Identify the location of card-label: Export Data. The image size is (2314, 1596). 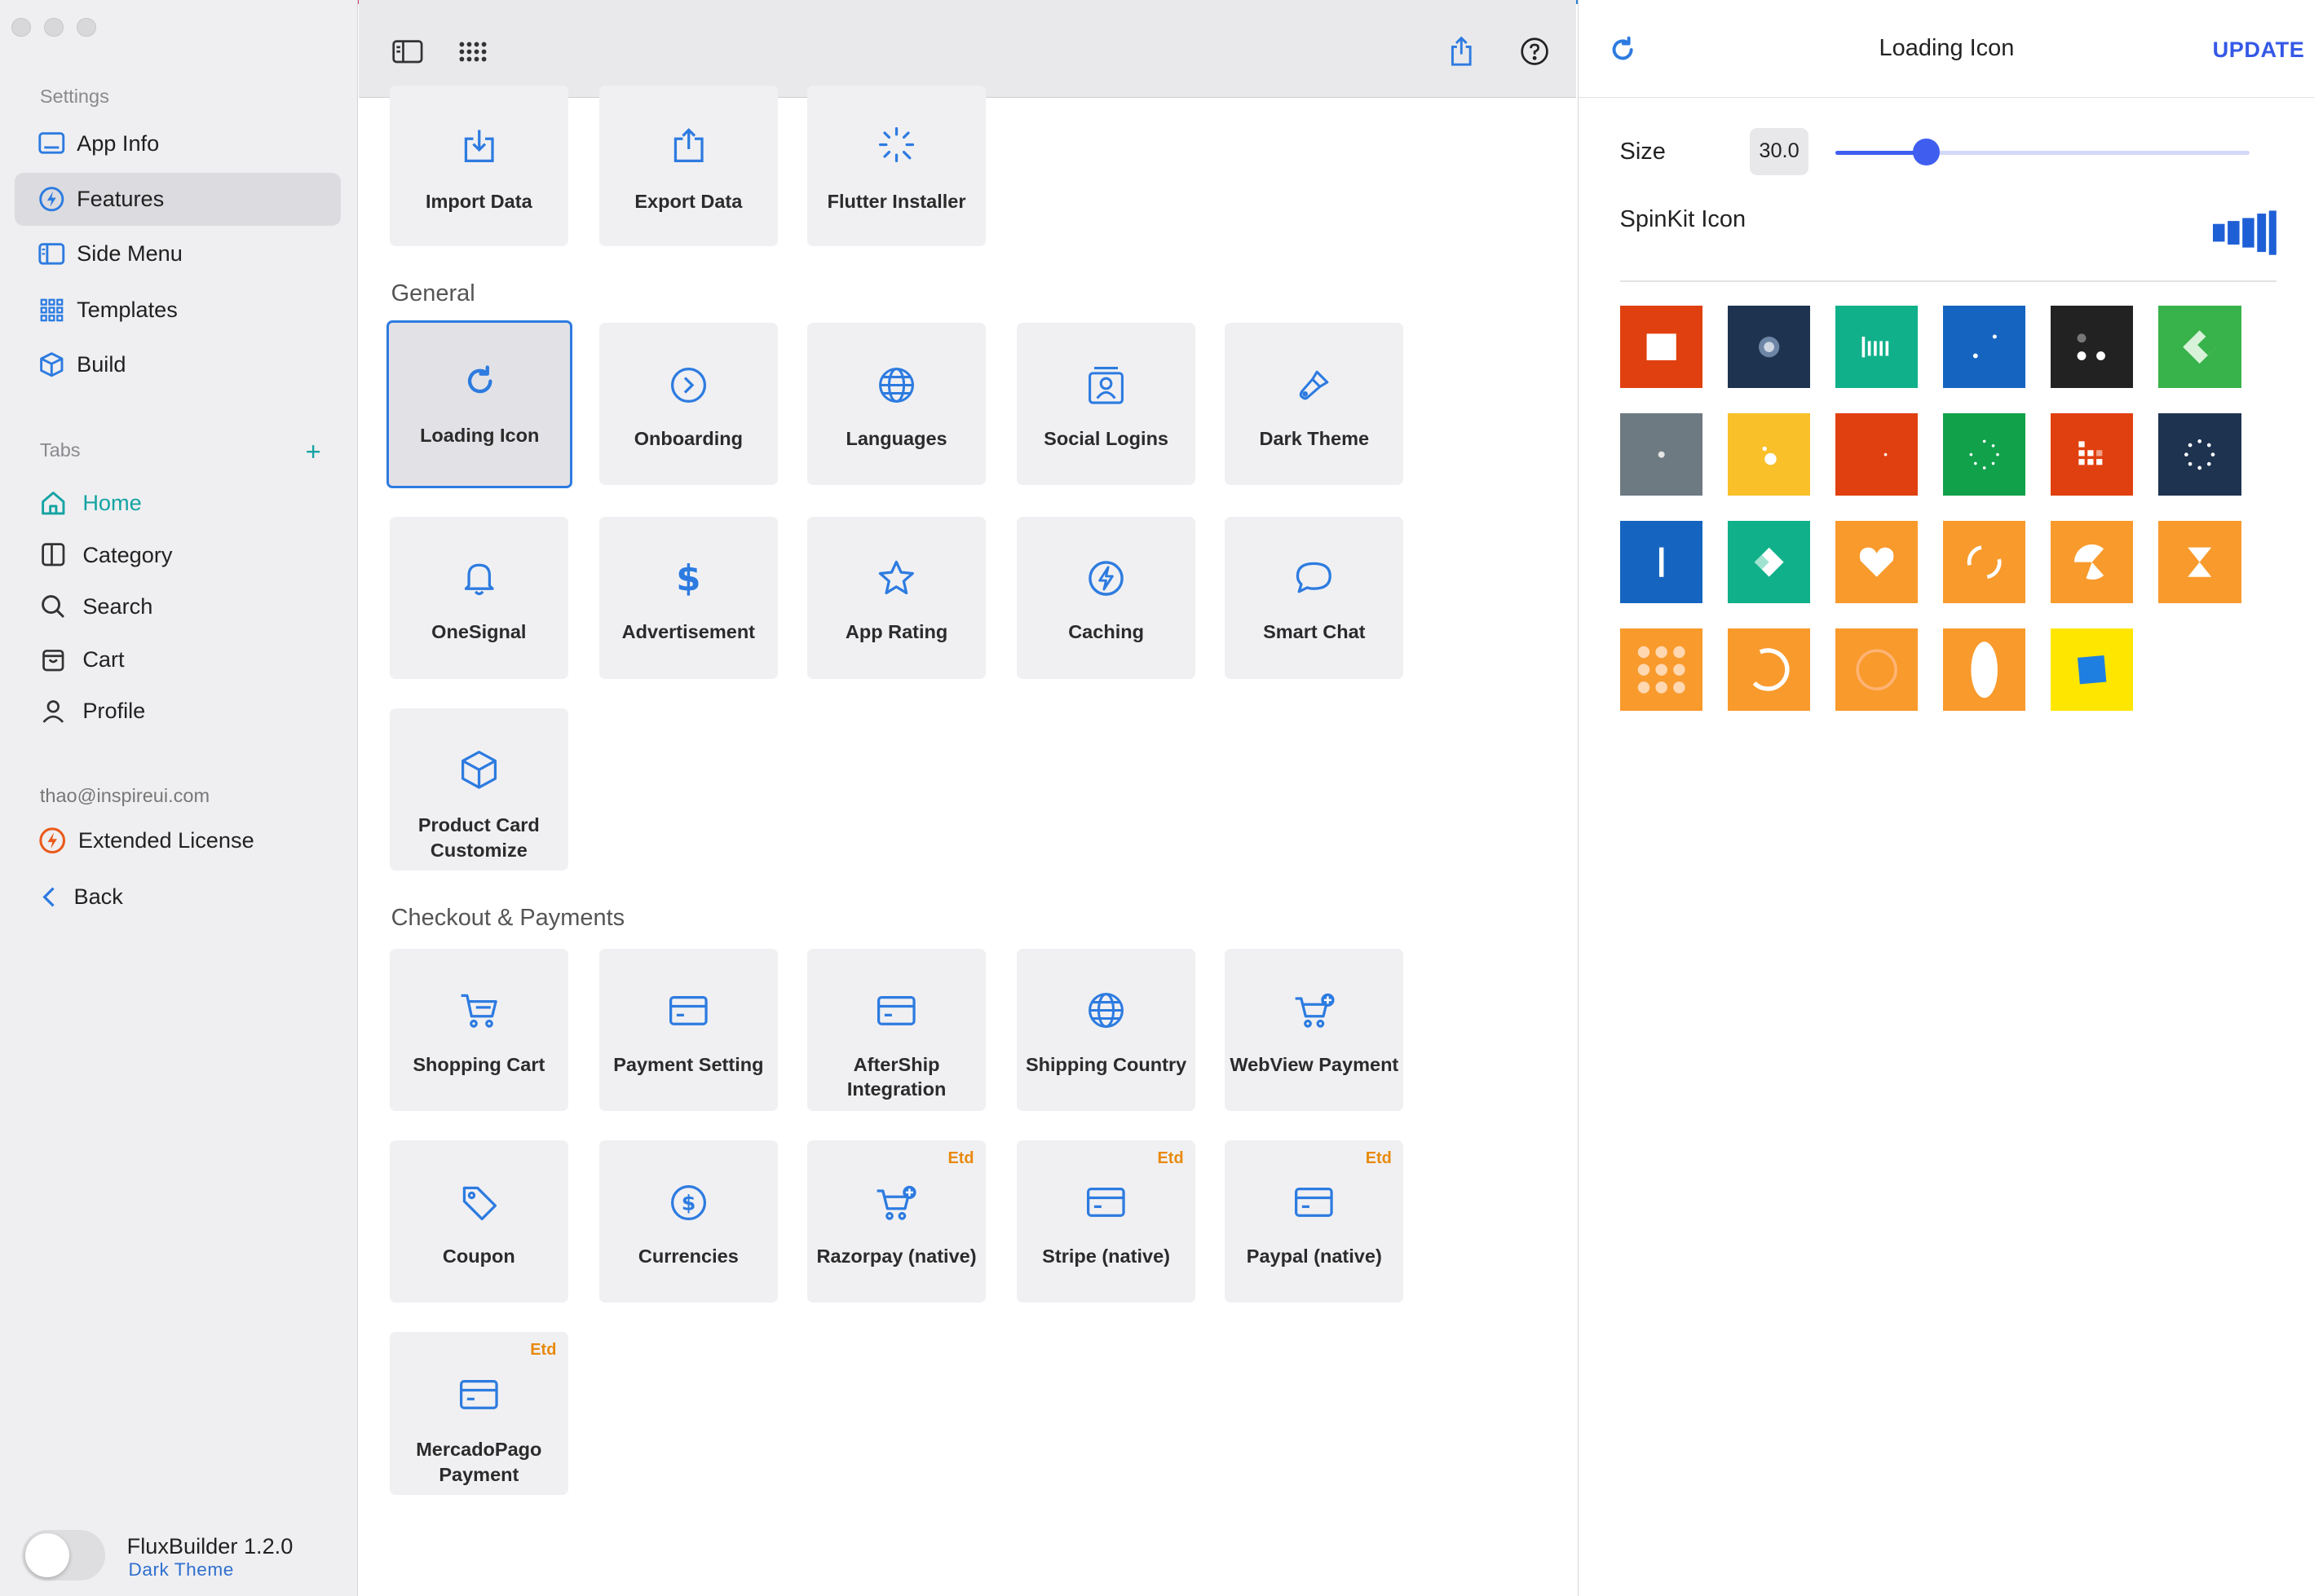
(688, 201).